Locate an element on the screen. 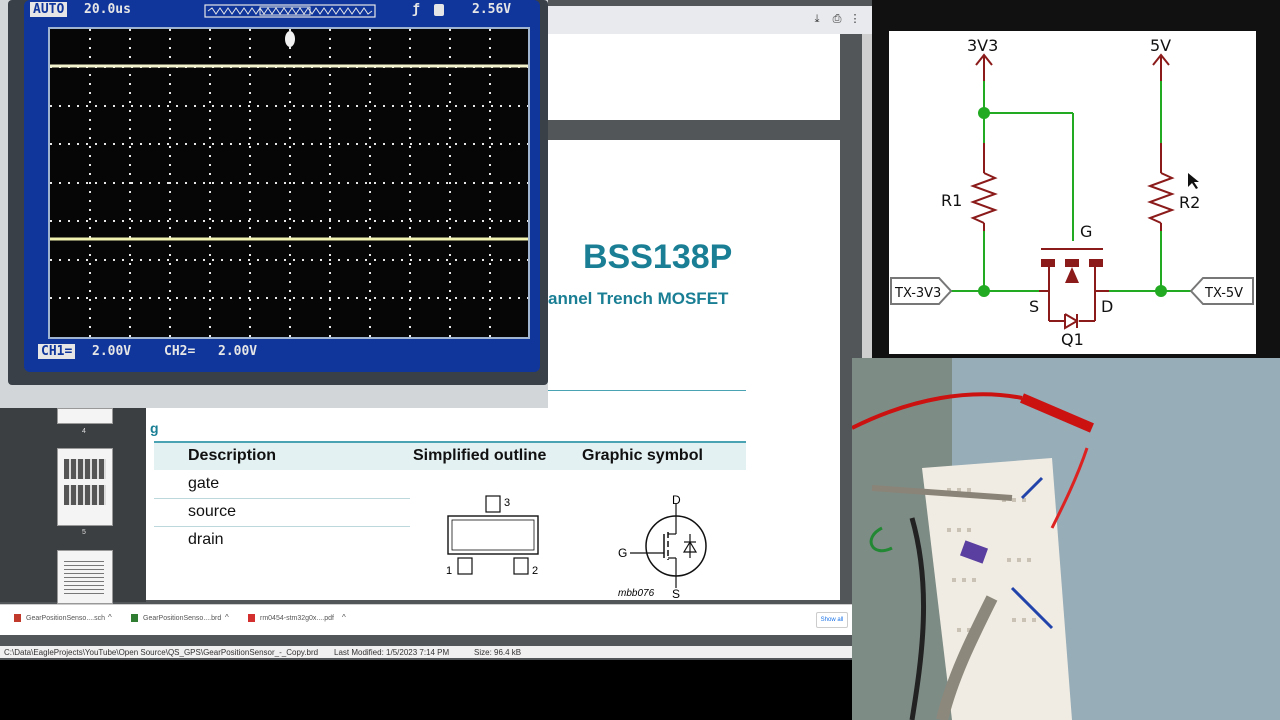  symbol-source-label: S is located at coordinates (676, 593).